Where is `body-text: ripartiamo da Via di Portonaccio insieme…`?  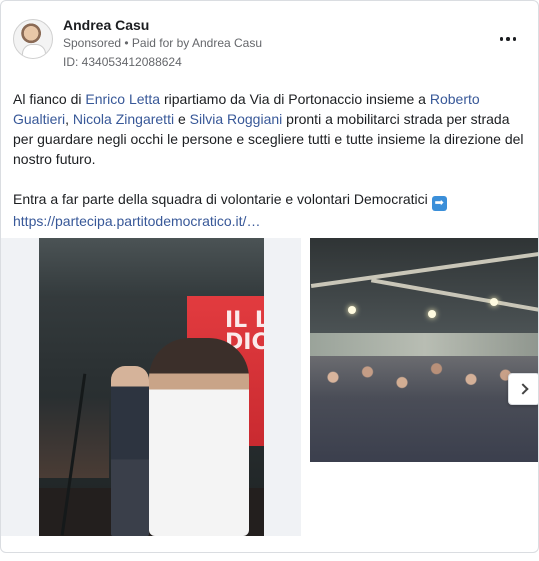
body-text: ripartiamo da Via di Portonaccio insieme… is located at coordinates (295, 99).